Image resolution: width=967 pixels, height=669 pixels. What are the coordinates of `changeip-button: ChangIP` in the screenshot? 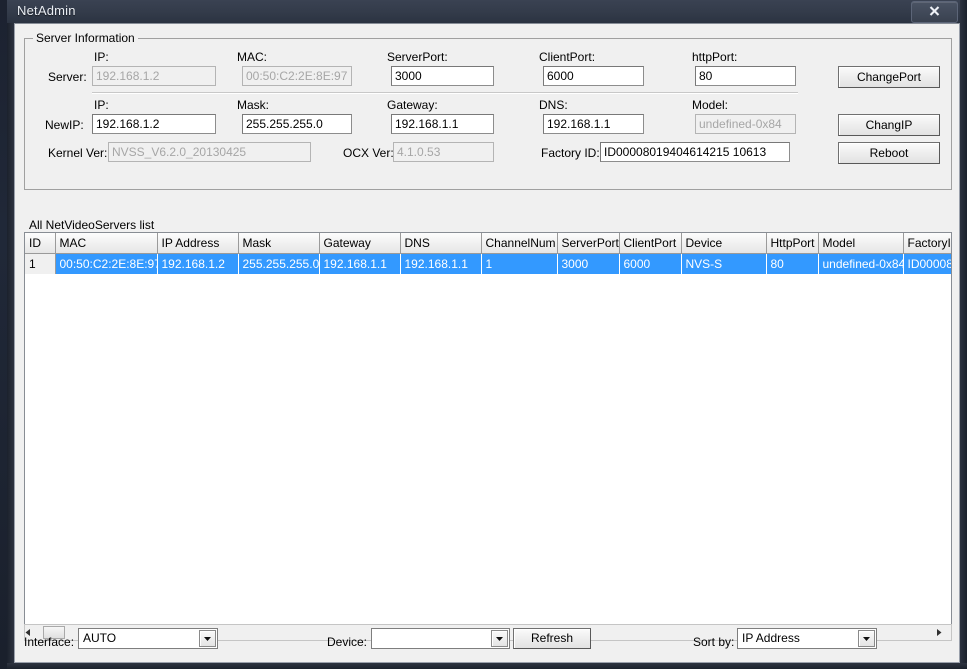 It's located at (889, 125).